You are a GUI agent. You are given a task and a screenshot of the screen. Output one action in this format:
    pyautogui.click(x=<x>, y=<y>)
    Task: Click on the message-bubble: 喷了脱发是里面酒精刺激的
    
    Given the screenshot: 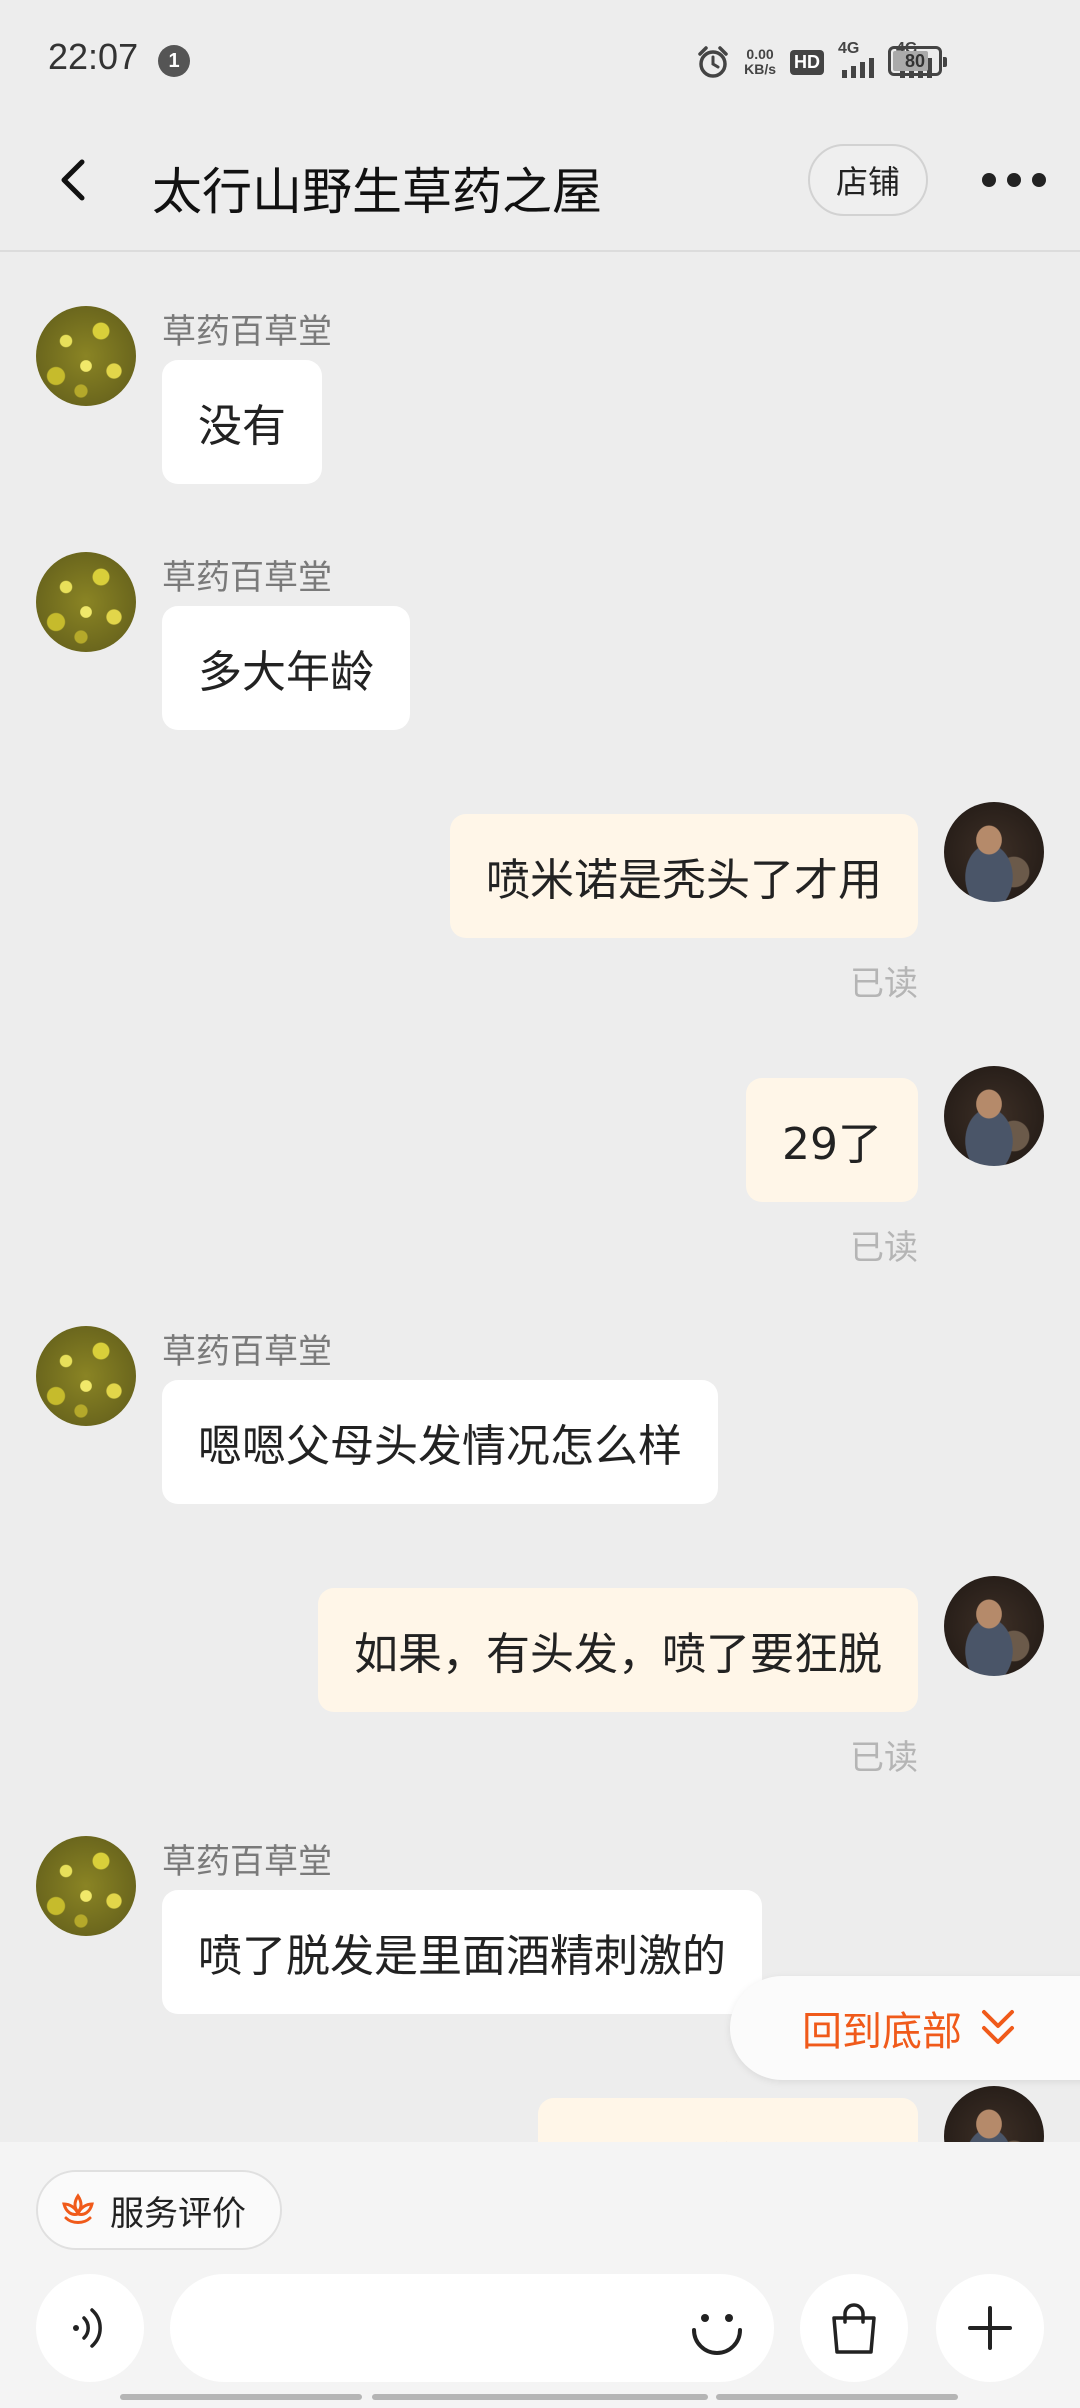 What is the action you would take?
    pyautogui.click(x=462, y=1952)
    